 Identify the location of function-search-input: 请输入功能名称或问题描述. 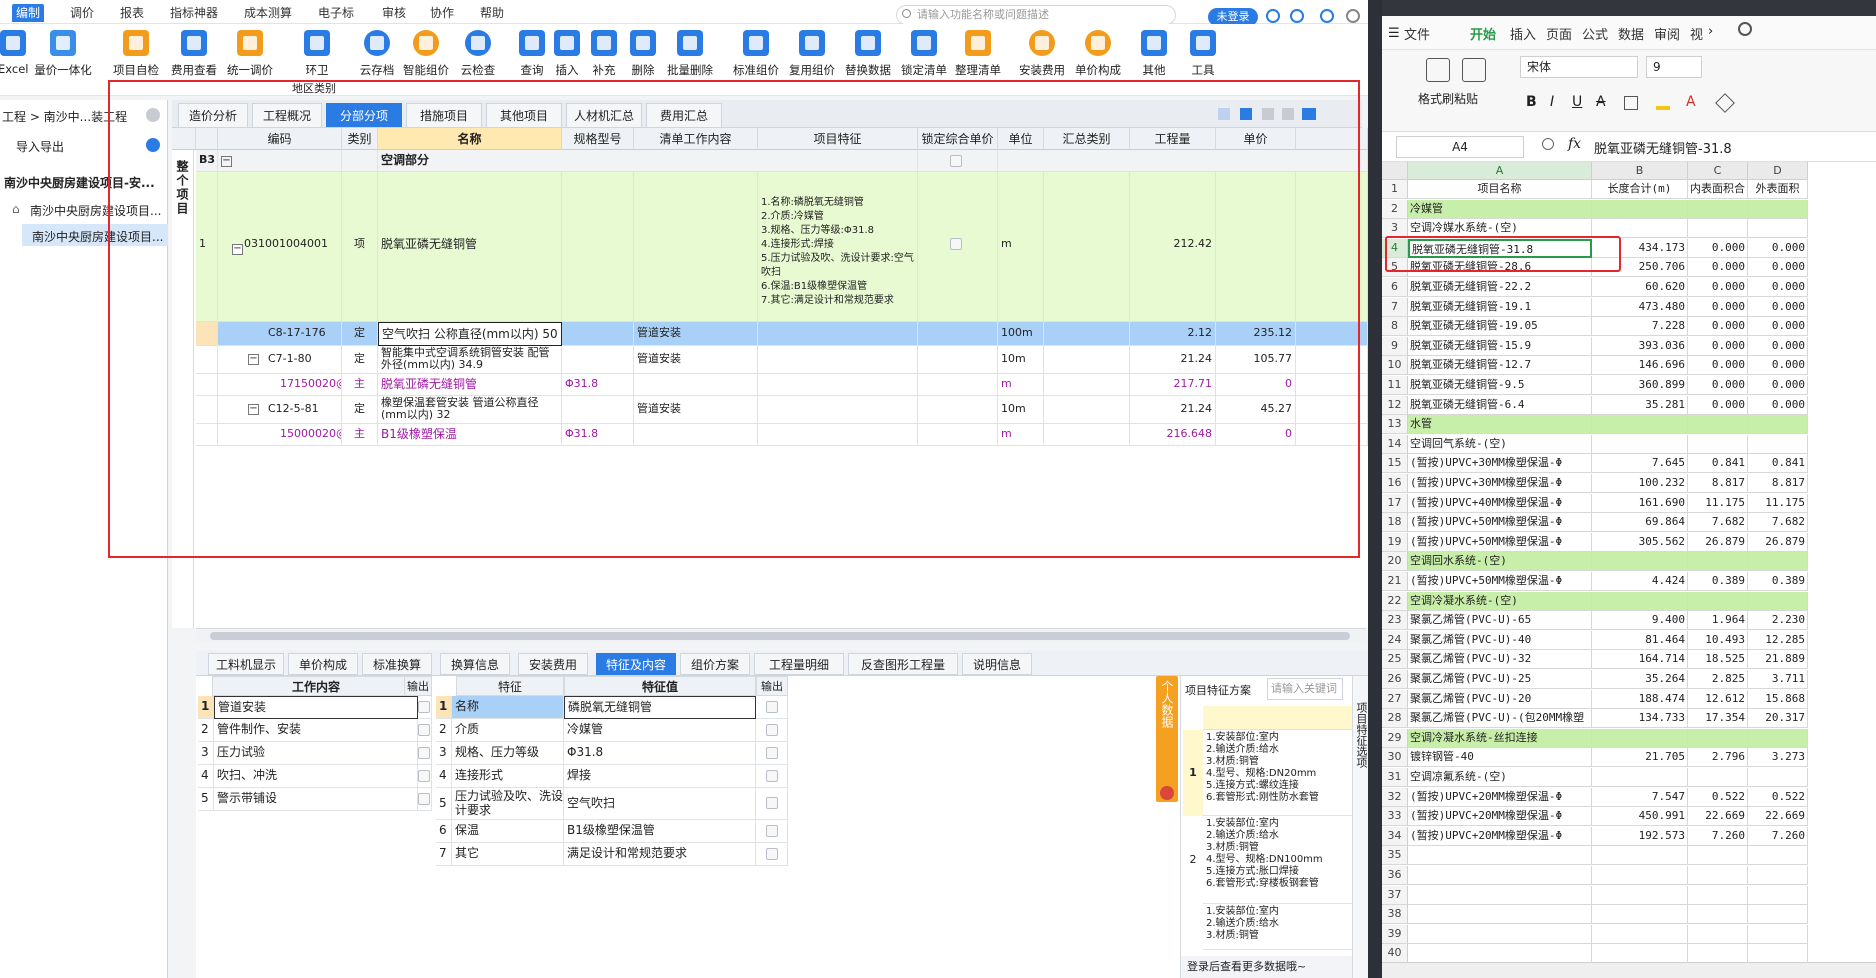
(1036, 15).